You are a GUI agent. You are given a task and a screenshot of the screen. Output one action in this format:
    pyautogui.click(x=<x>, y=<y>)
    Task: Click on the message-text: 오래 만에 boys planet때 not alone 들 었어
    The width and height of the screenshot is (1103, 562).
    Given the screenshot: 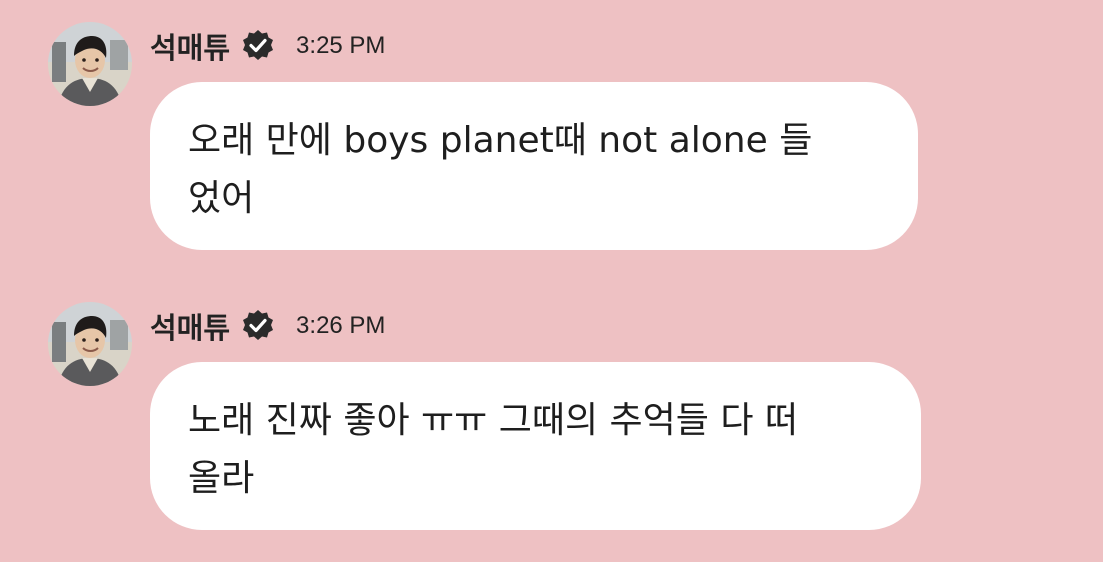 What is the action you would take?
    pyautogui.click(x=500, y=169)
    